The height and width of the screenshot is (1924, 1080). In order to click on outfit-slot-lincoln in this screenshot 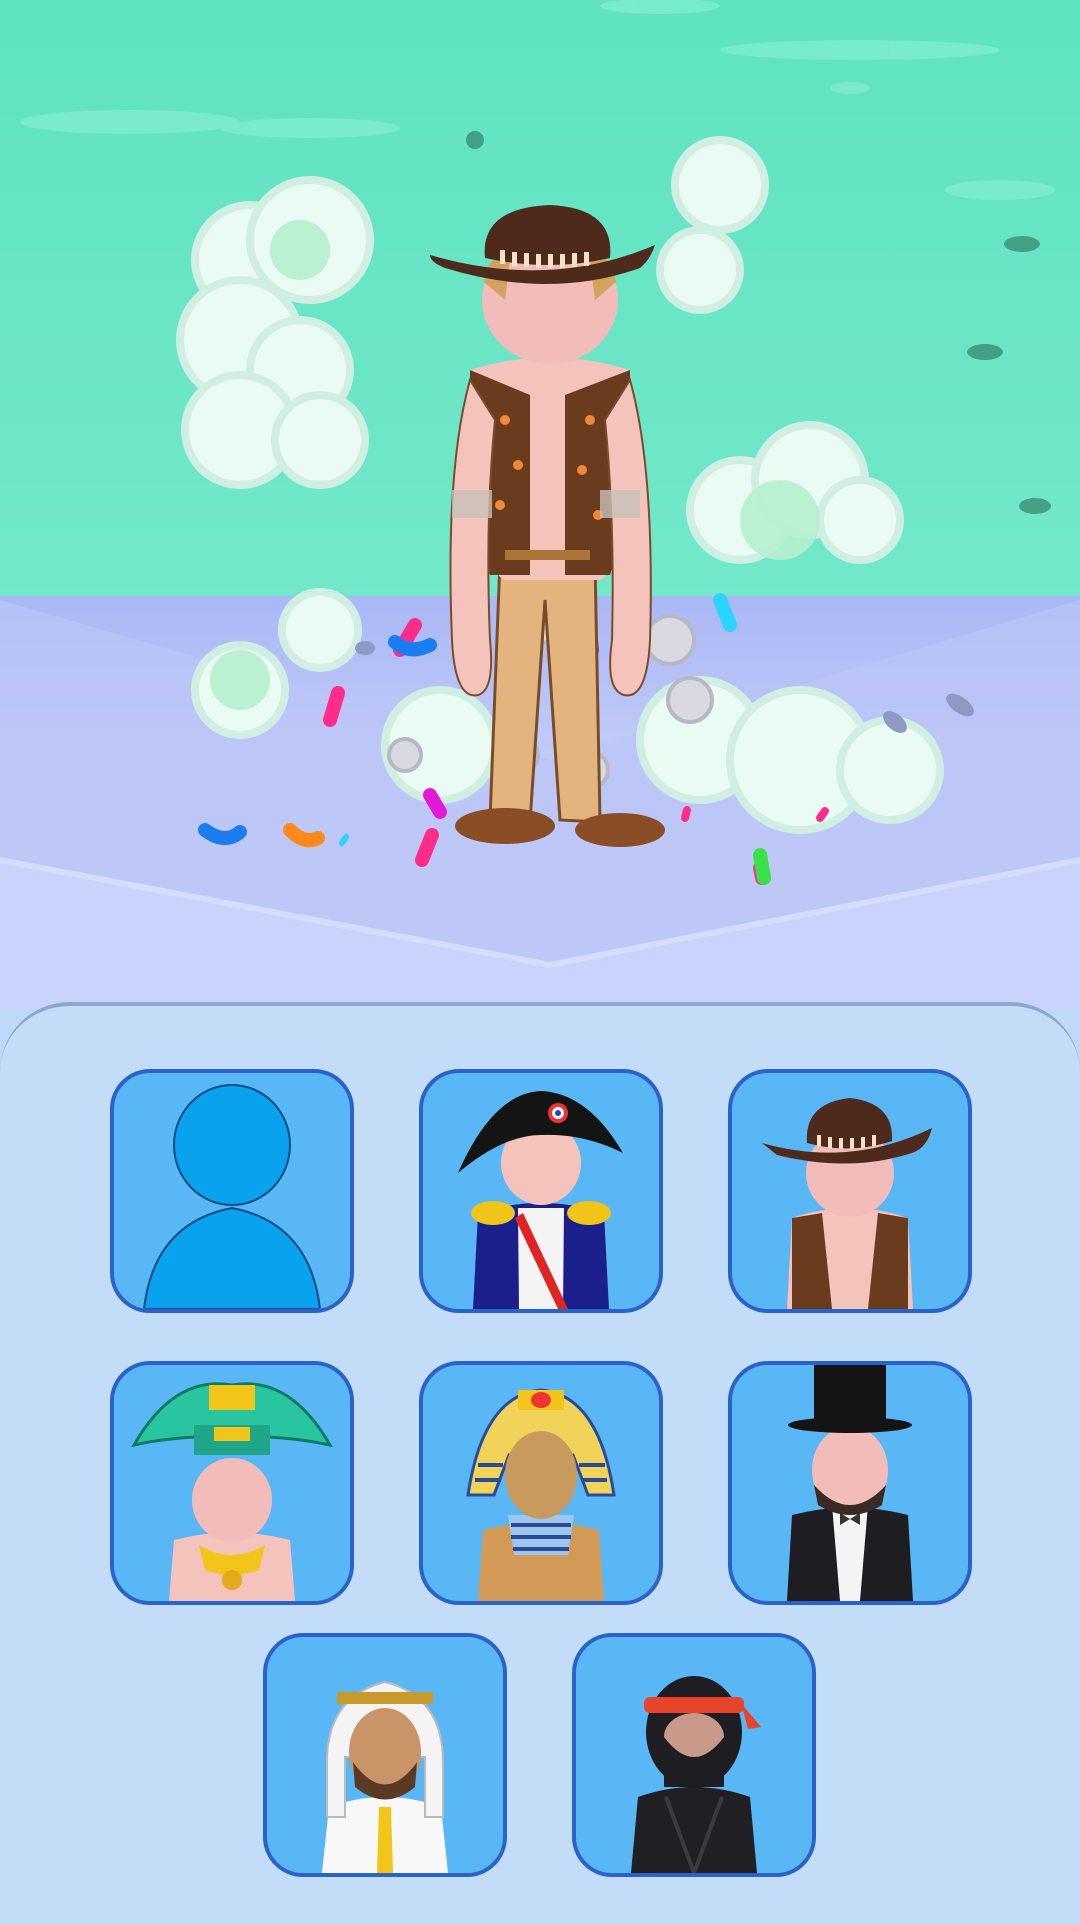, I will do `click(850, 1483)`.